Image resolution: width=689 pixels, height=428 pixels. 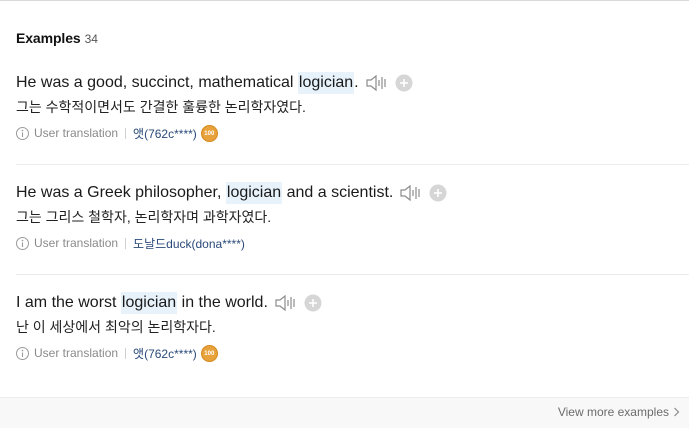 What do you see at coordinates (161, 107) in the screenshot?
I see `example-translation: 그는 수학적이면서도 간결한 훌륭한 논리학자였다.` at bounding box center [161, 107].